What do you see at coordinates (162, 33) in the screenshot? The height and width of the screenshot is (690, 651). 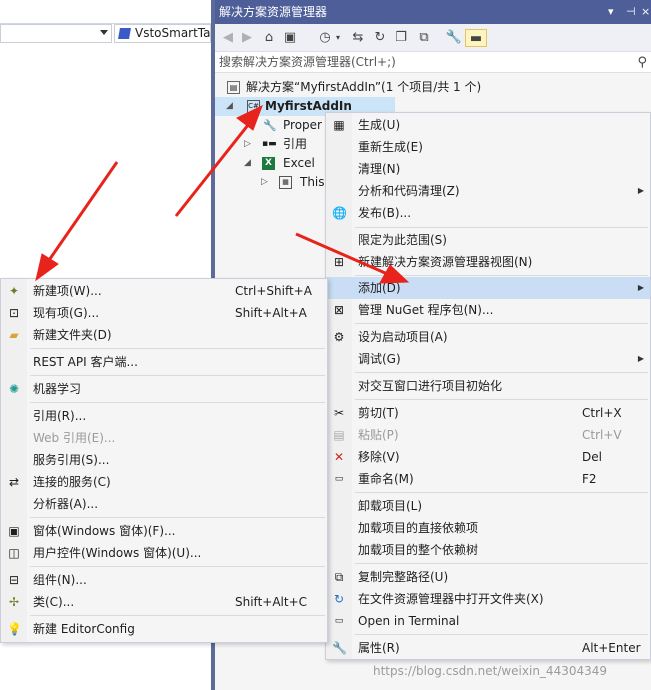 I see `member-combo: VstoSmartTa` at bounding box center [162, 33].